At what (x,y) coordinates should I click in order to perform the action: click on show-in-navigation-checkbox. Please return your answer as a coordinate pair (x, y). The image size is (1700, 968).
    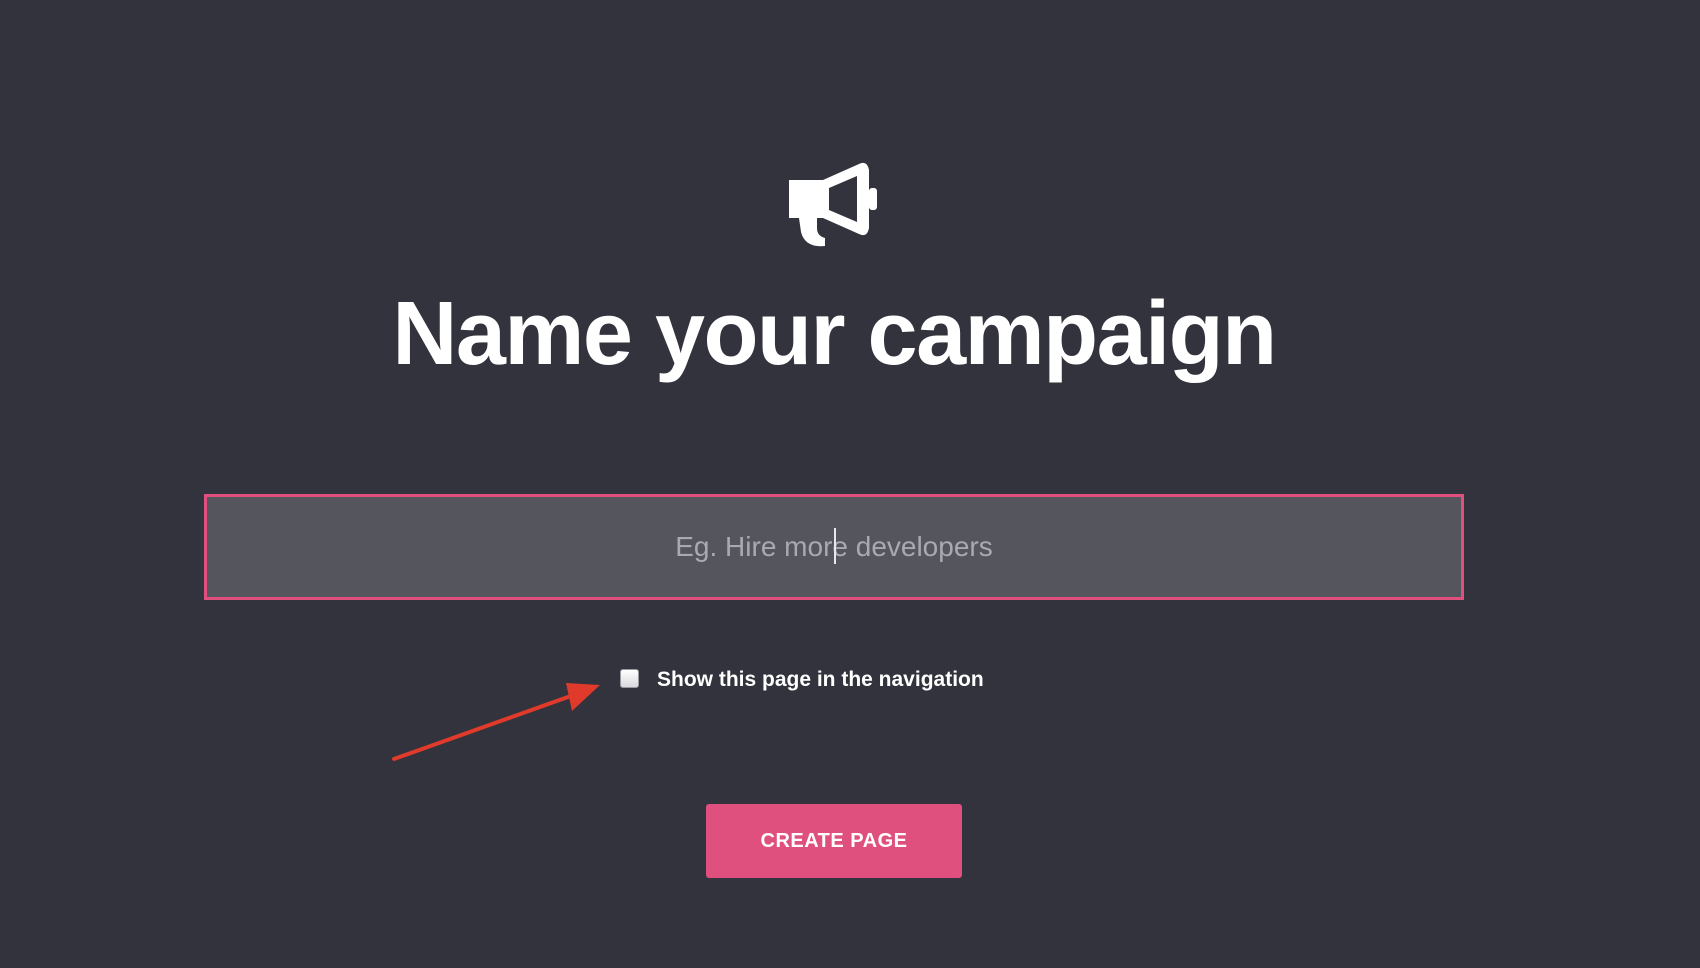
    Looking at the image, I should click on (629, 678).